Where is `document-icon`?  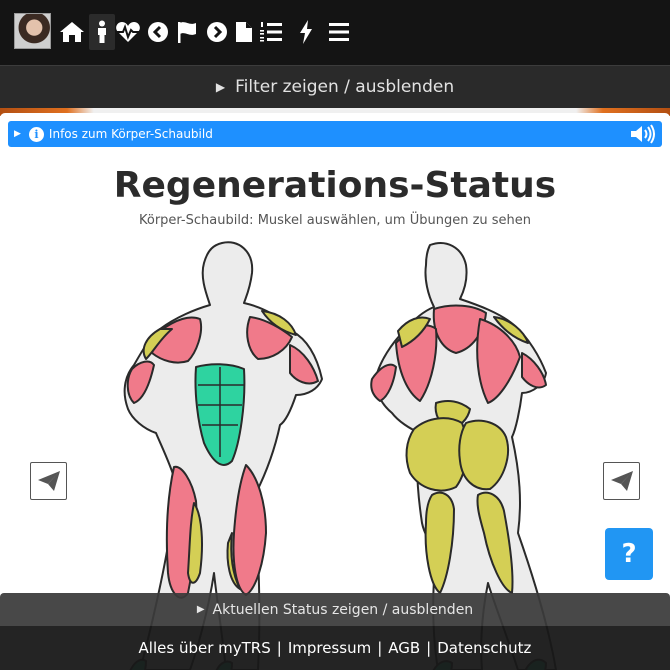
document-icon is located at coordinates (244, 32).